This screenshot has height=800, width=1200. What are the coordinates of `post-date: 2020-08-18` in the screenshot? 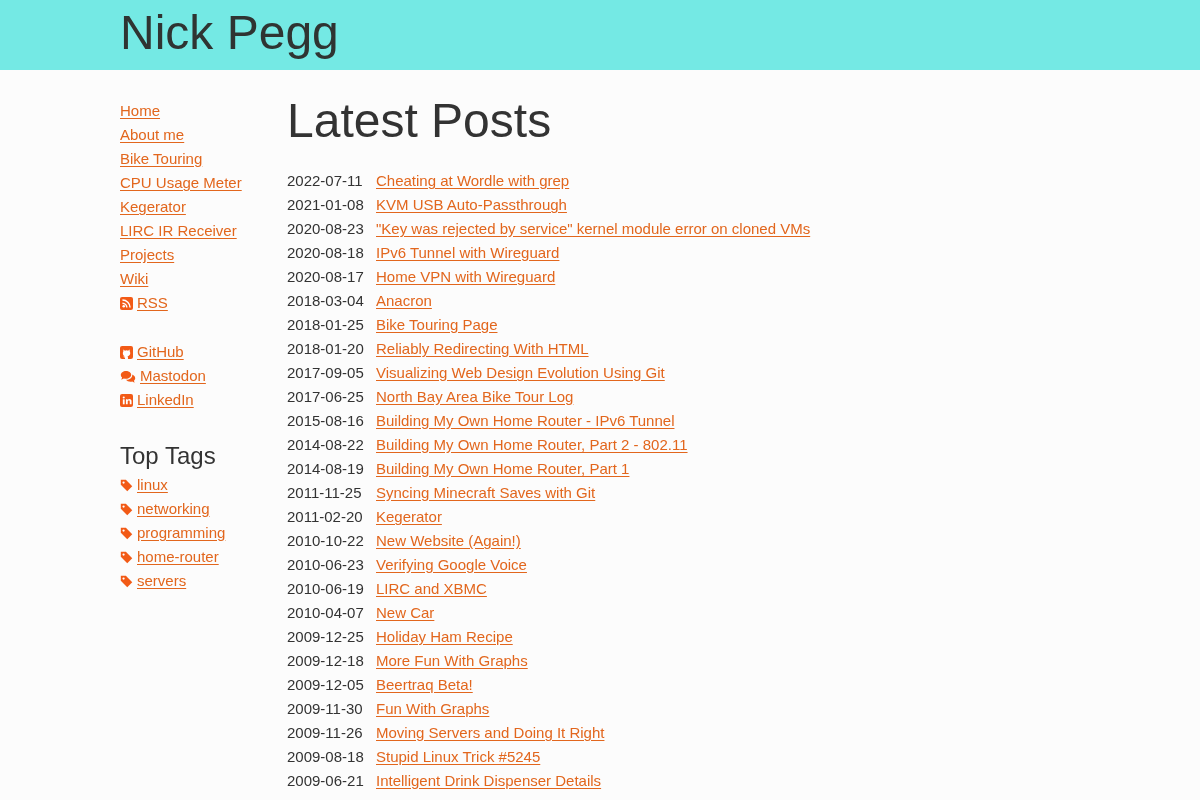 It's located at (326, 253).